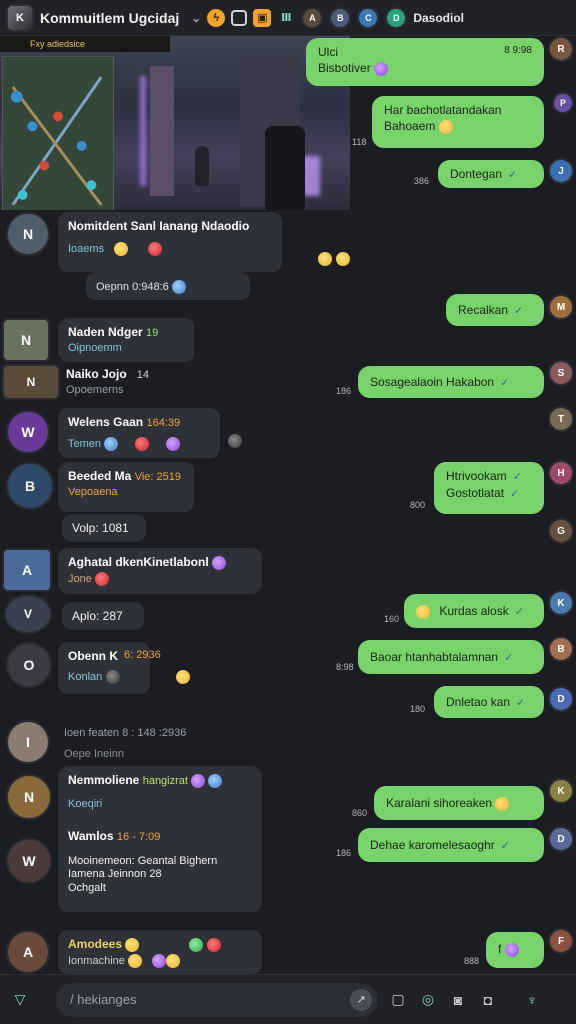 The width and height of the screenshot is (576, 1024). What do you see at coordinates (489, 702) in the screenshot?
I see `outgoing-message: Dnletao kan ✓` at bounding box center [489, 702].